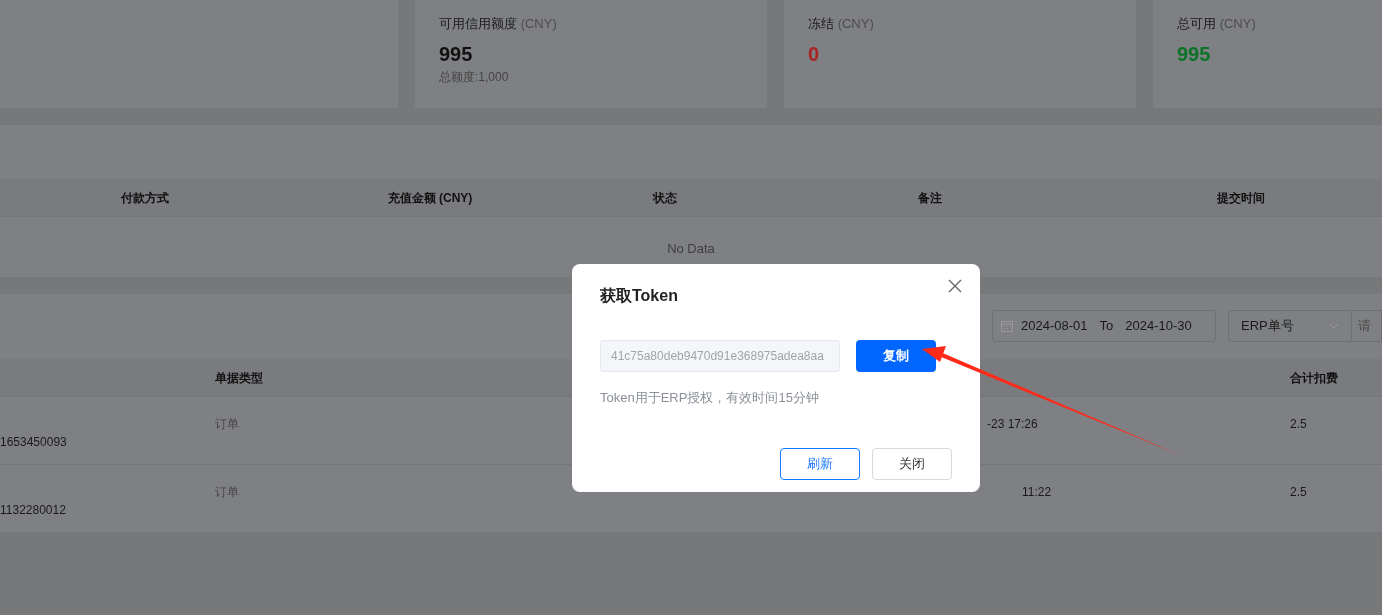 The width and height of the screenshot is (1382, 615). What do you see at coordinates (930, 198) in the screenshot?
I see `column-header: 备注` at bounding box center [930, 198].